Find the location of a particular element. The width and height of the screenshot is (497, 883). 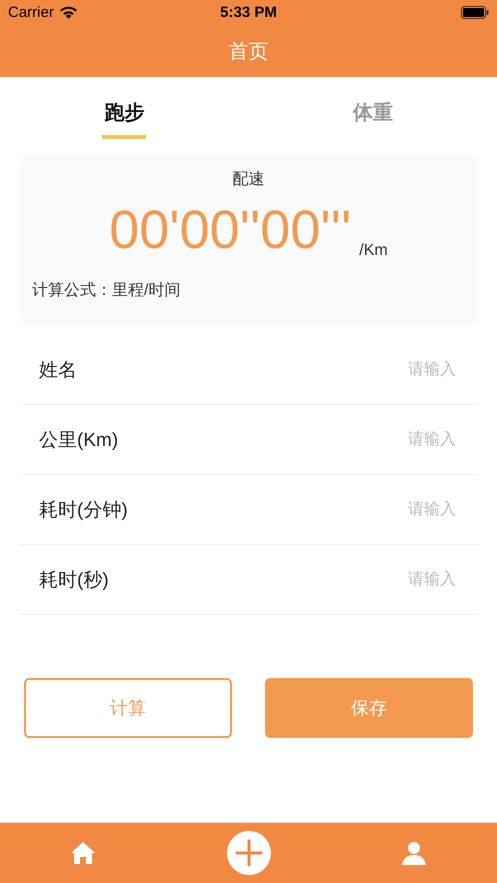

wifi-icon is located at coordinates (68, 13).